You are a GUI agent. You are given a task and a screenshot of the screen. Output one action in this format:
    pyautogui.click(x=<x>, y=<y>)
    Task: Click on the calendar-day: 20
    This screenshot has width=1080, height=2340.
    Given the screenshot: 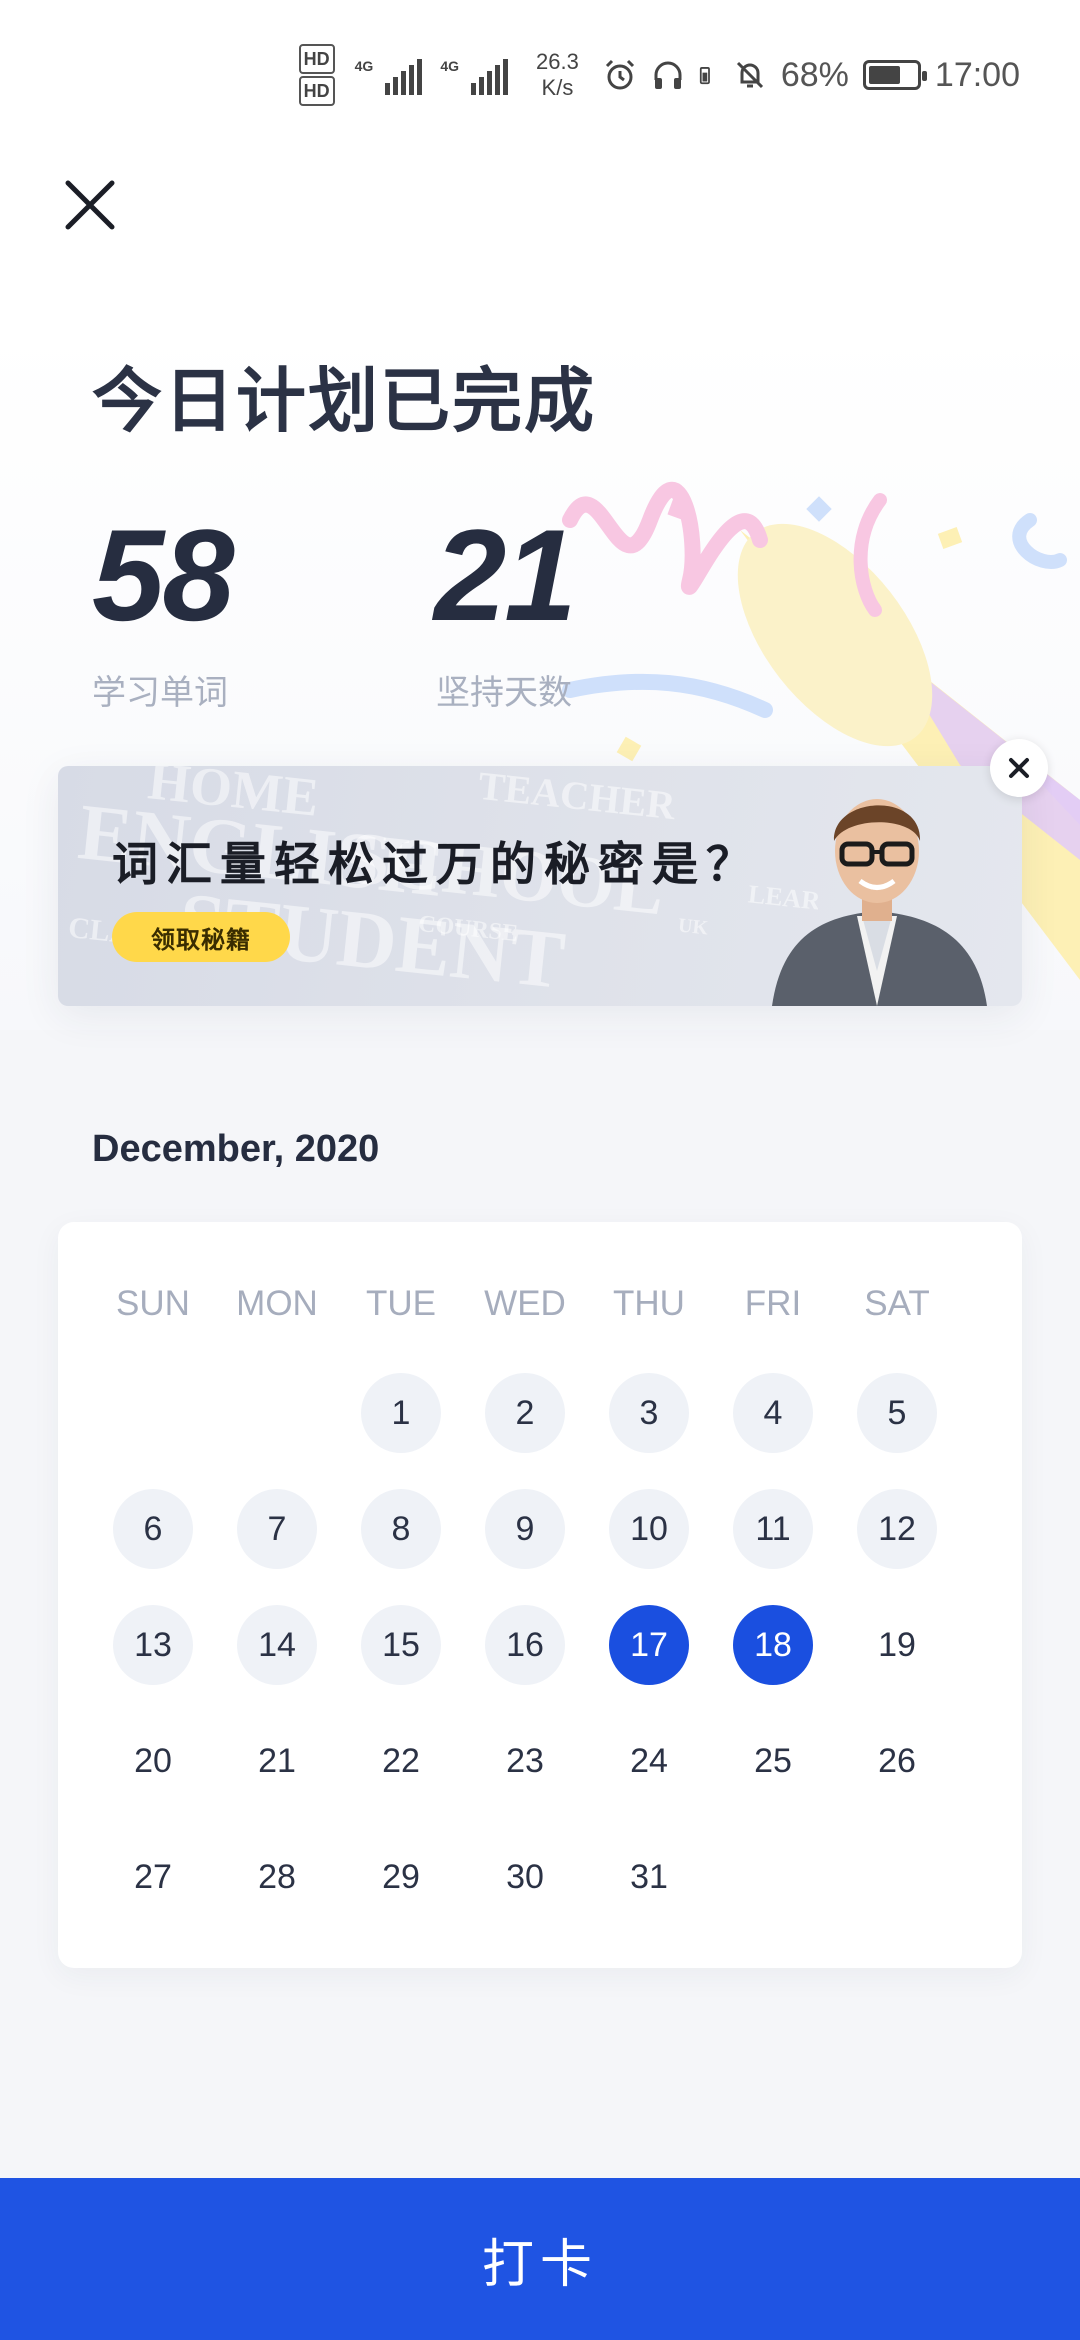 What is the action you would take?
    pyautogui.click(x=153, y=1761)
    